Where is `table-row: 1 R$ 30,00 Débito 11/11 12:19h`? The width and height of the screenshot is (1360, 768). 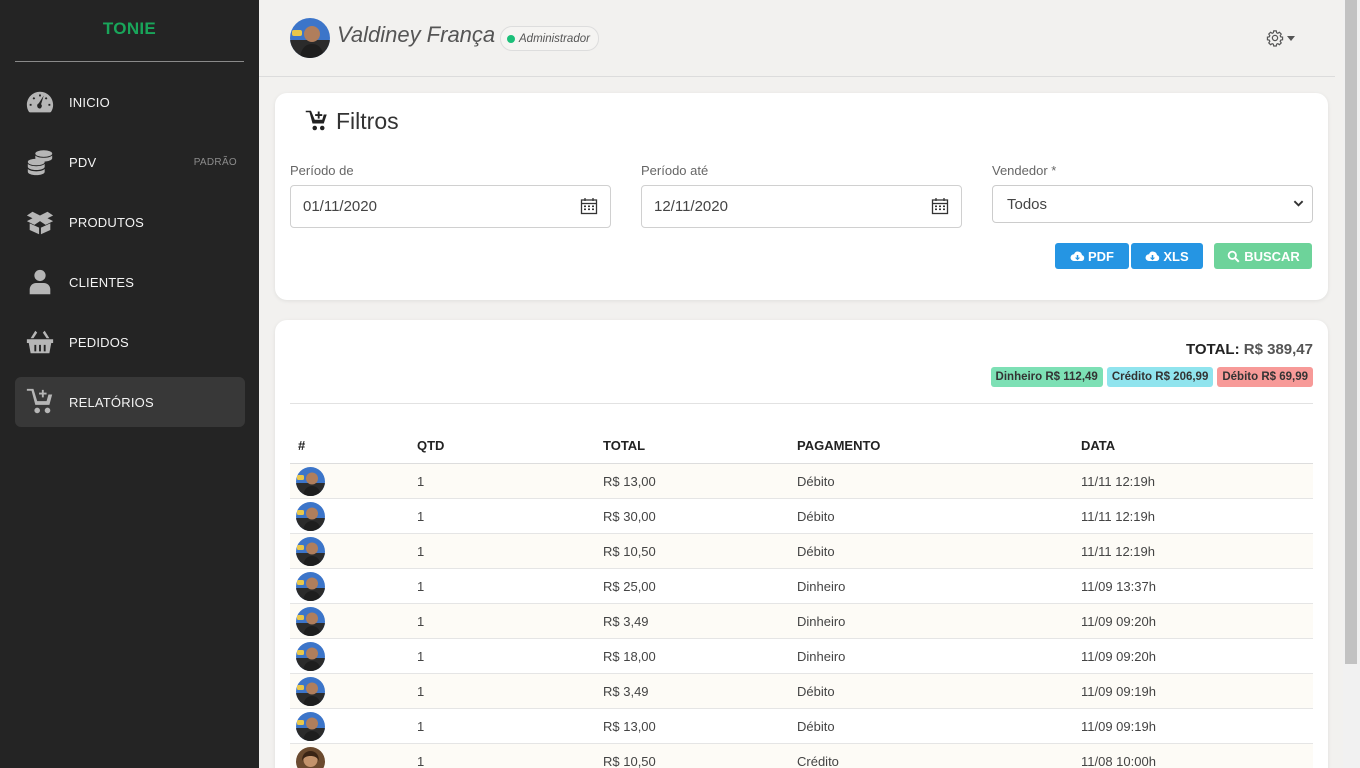 table-row: 1 R$ 30,00 Débito 11/11 12:19h is located at coordinates (801, 516).